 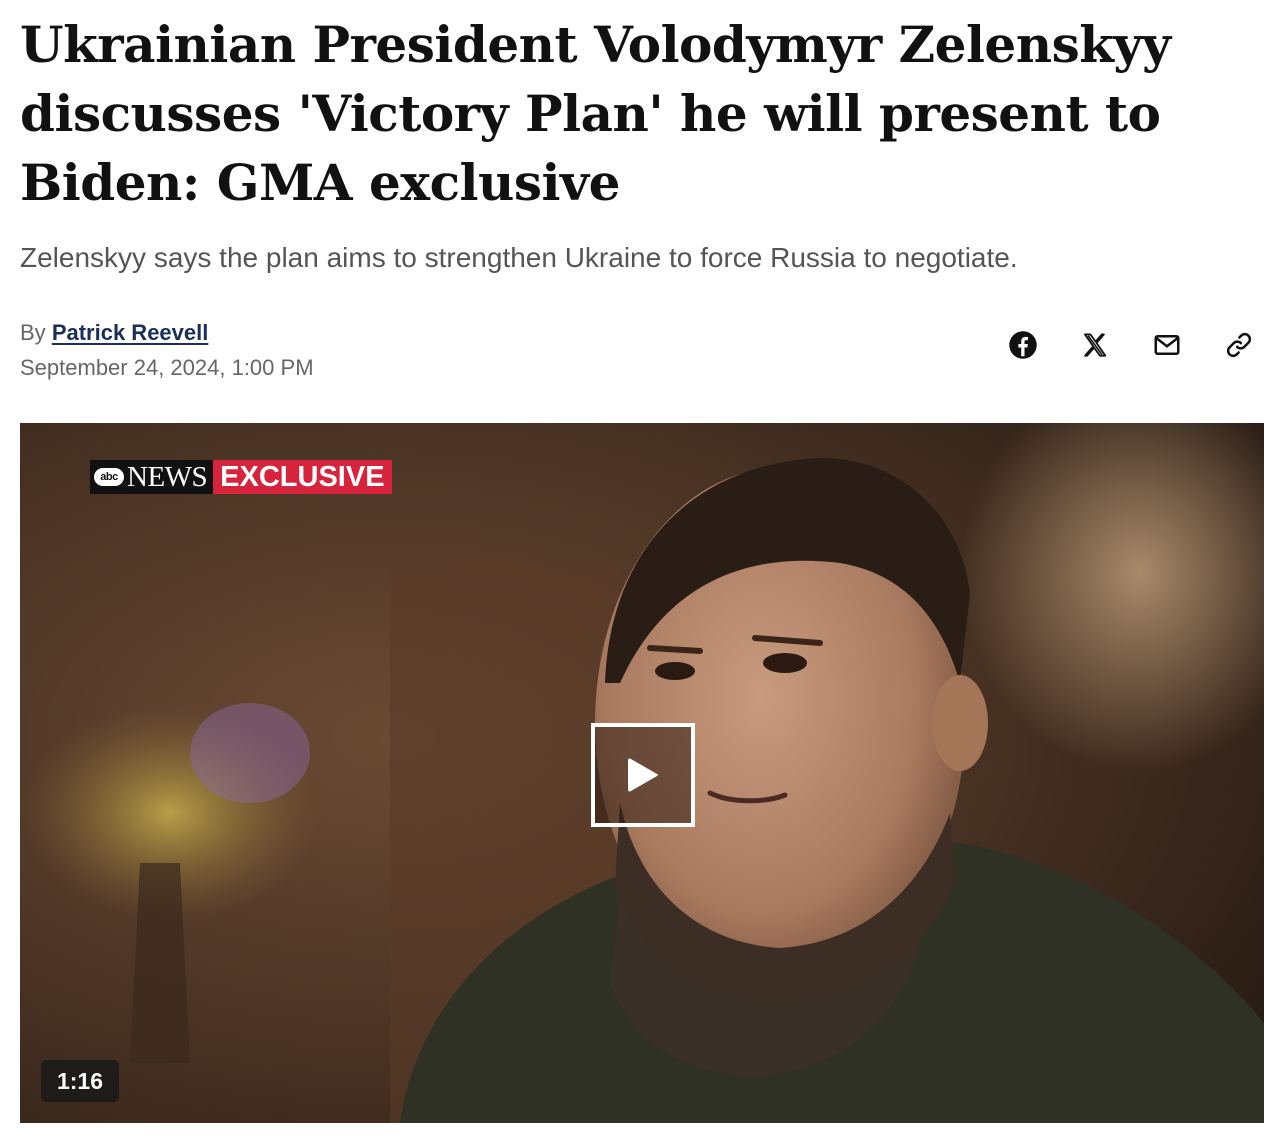 What do you see at coordinates (167, 476) in the screenshot?
I see `news-label: NEWS` at bounding box center [167, 476].